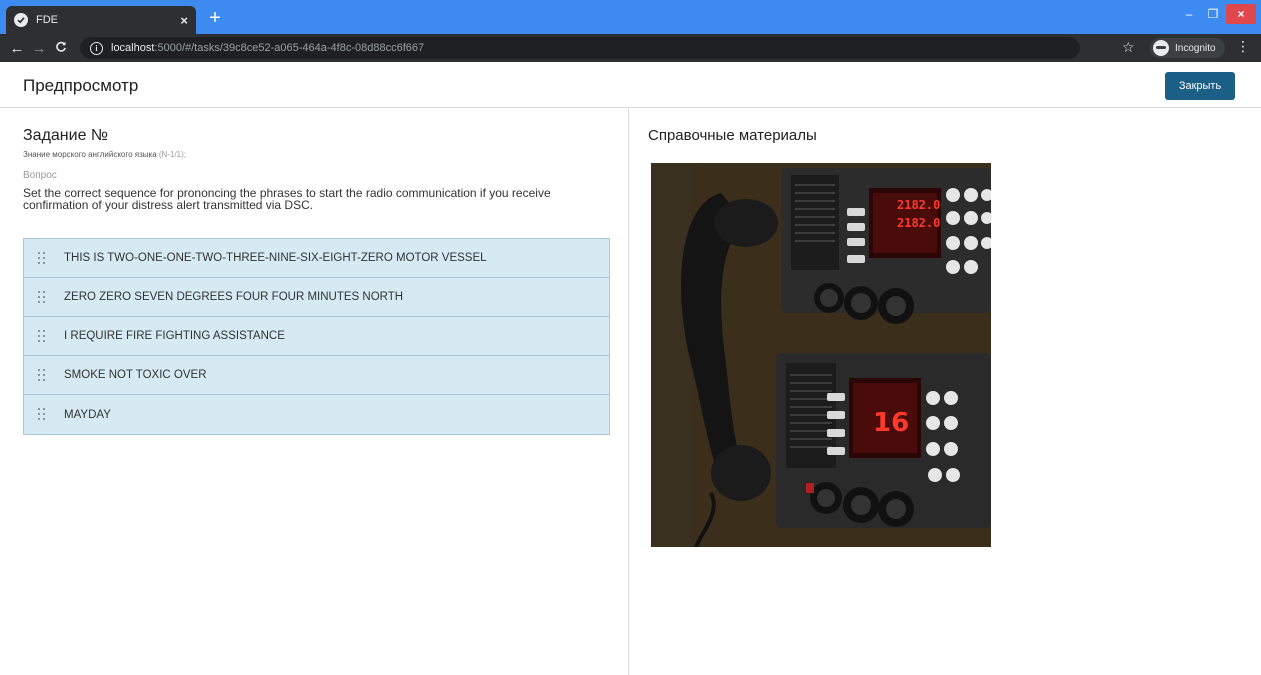 The image size is (1261, 675). Describe the element at coordinates (61, 48) in the screenshot. I see `reload-icon` at that location.